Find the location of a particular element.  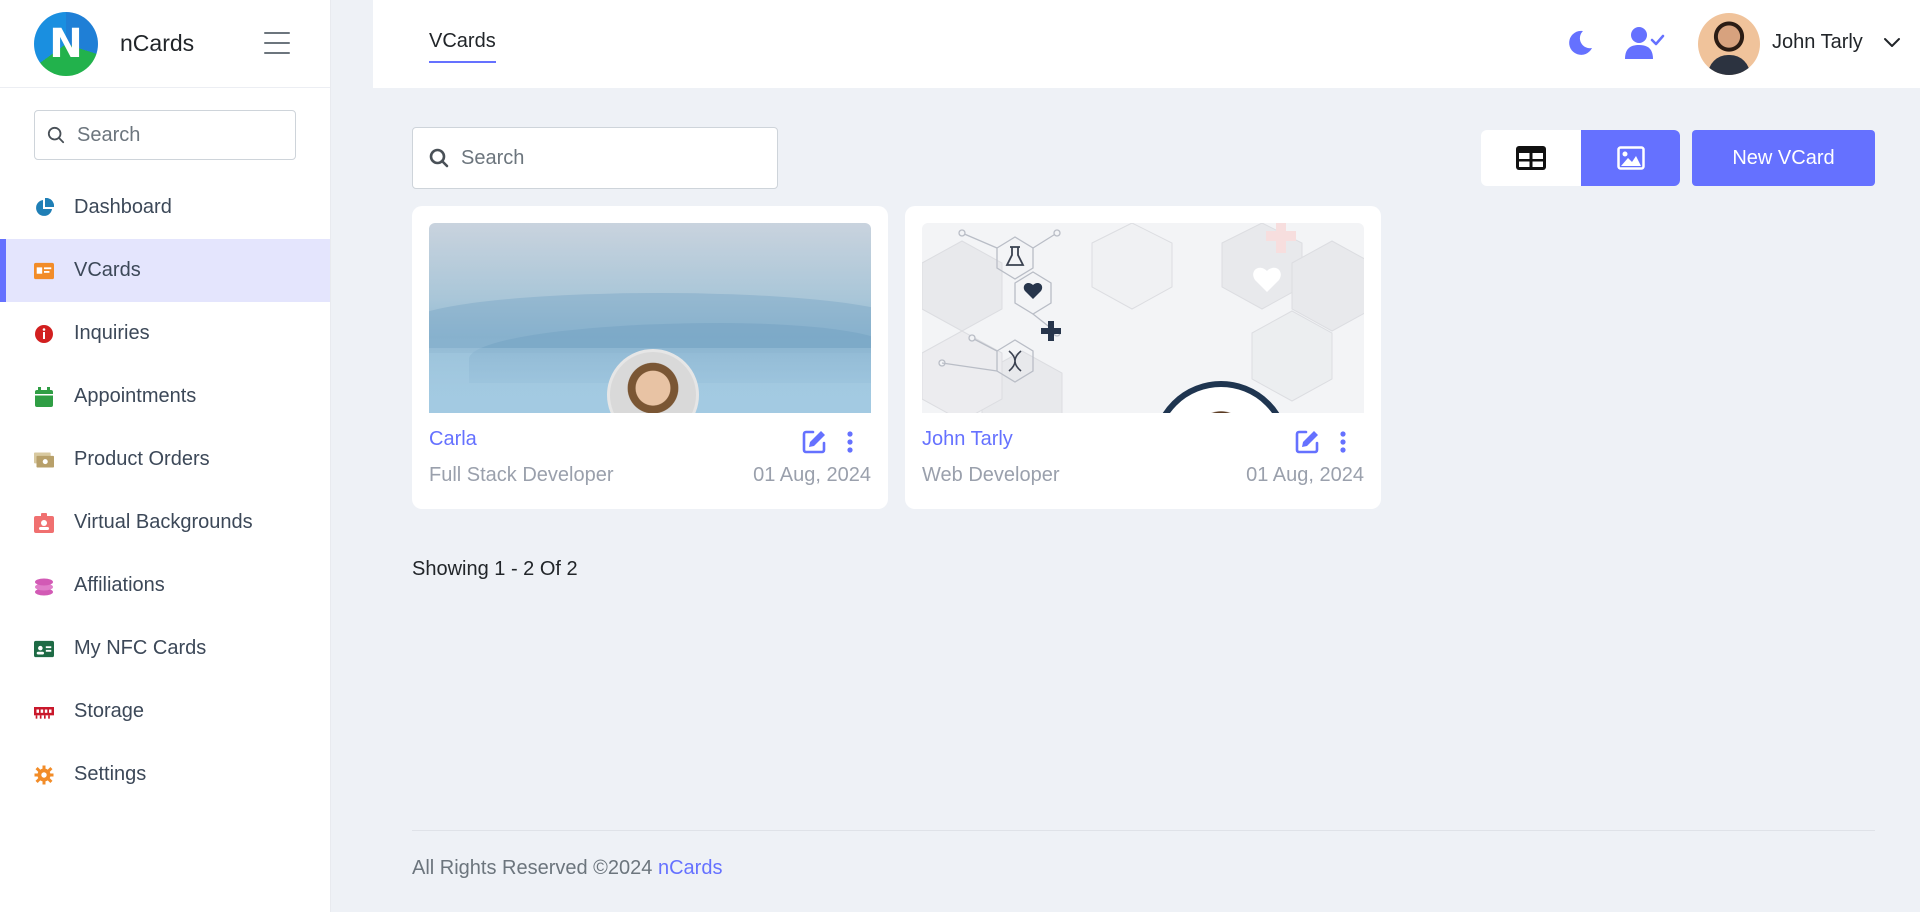

gear-icon is located at coordinates (44, 775).